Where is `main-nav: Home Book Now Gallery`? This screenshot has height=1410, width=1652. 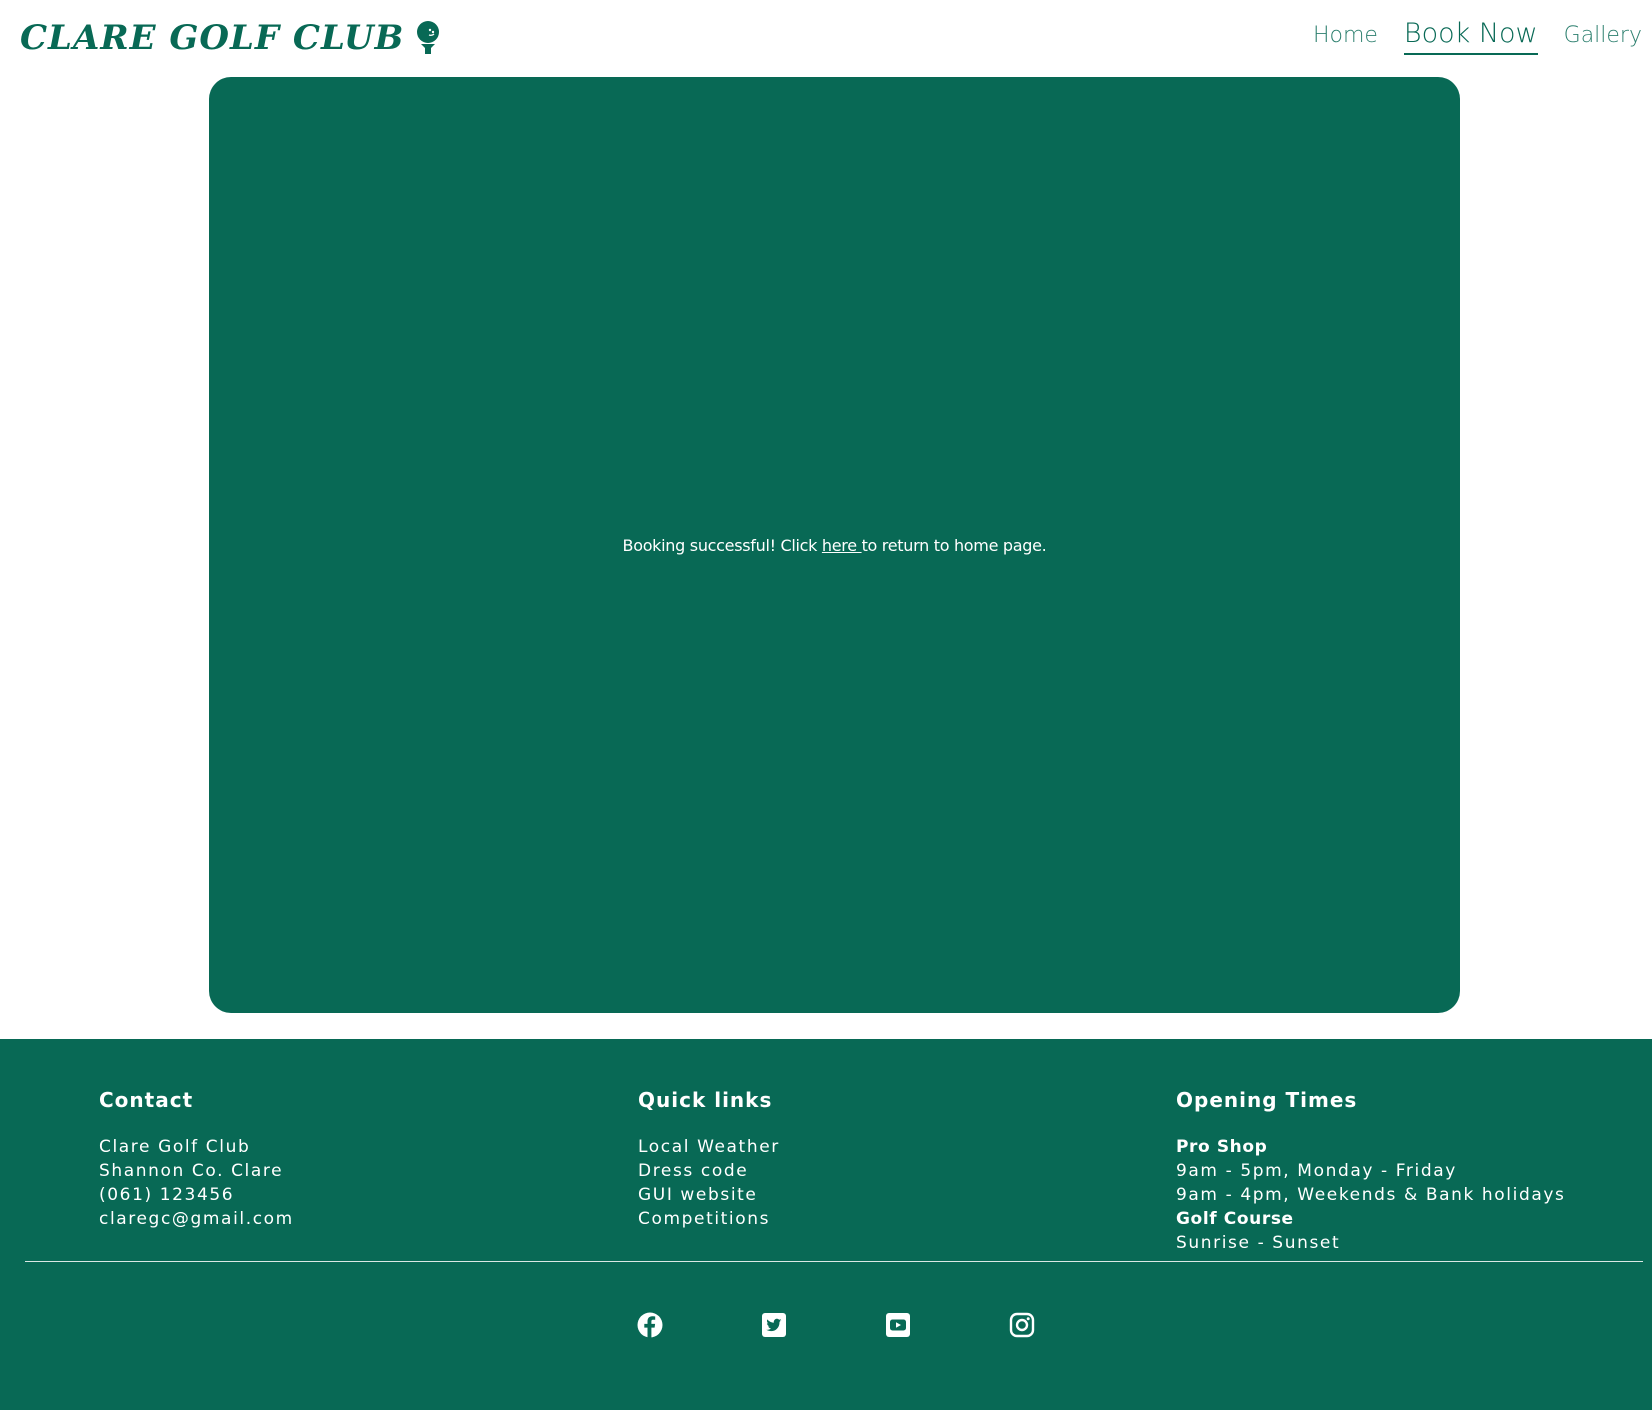 main-nav: Home Book Now Gallery is located at coordinates (1464, 36).